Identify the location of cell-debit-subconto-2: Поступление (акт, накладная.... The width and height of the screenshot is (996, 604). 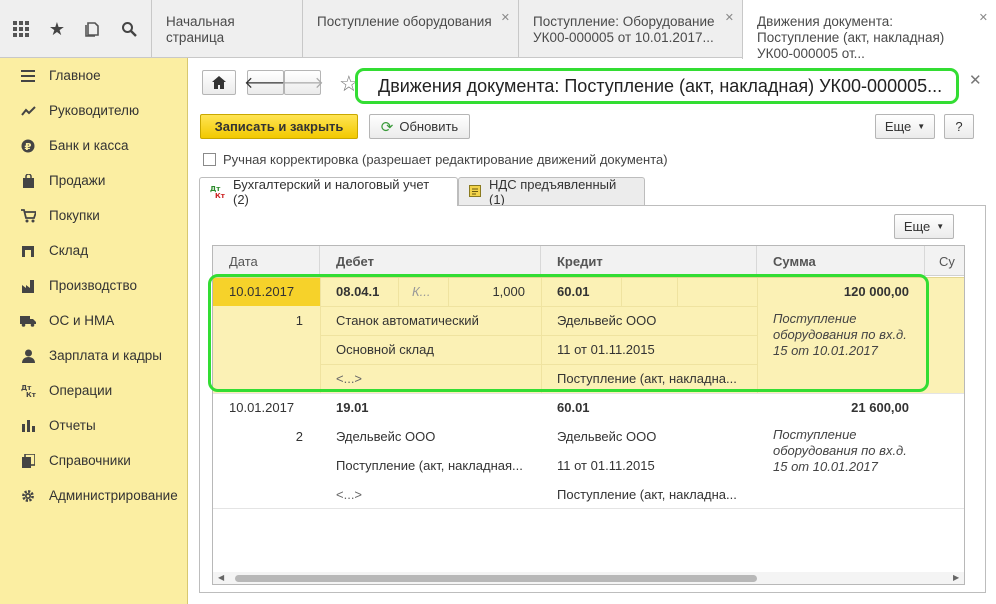
(429, 465).